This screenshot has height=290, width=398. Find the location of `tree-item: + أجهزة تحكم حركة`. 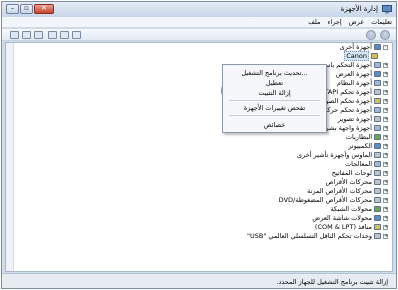

tree-item: + أجهزة تحكم حركة is located at coordinates (356, 110).